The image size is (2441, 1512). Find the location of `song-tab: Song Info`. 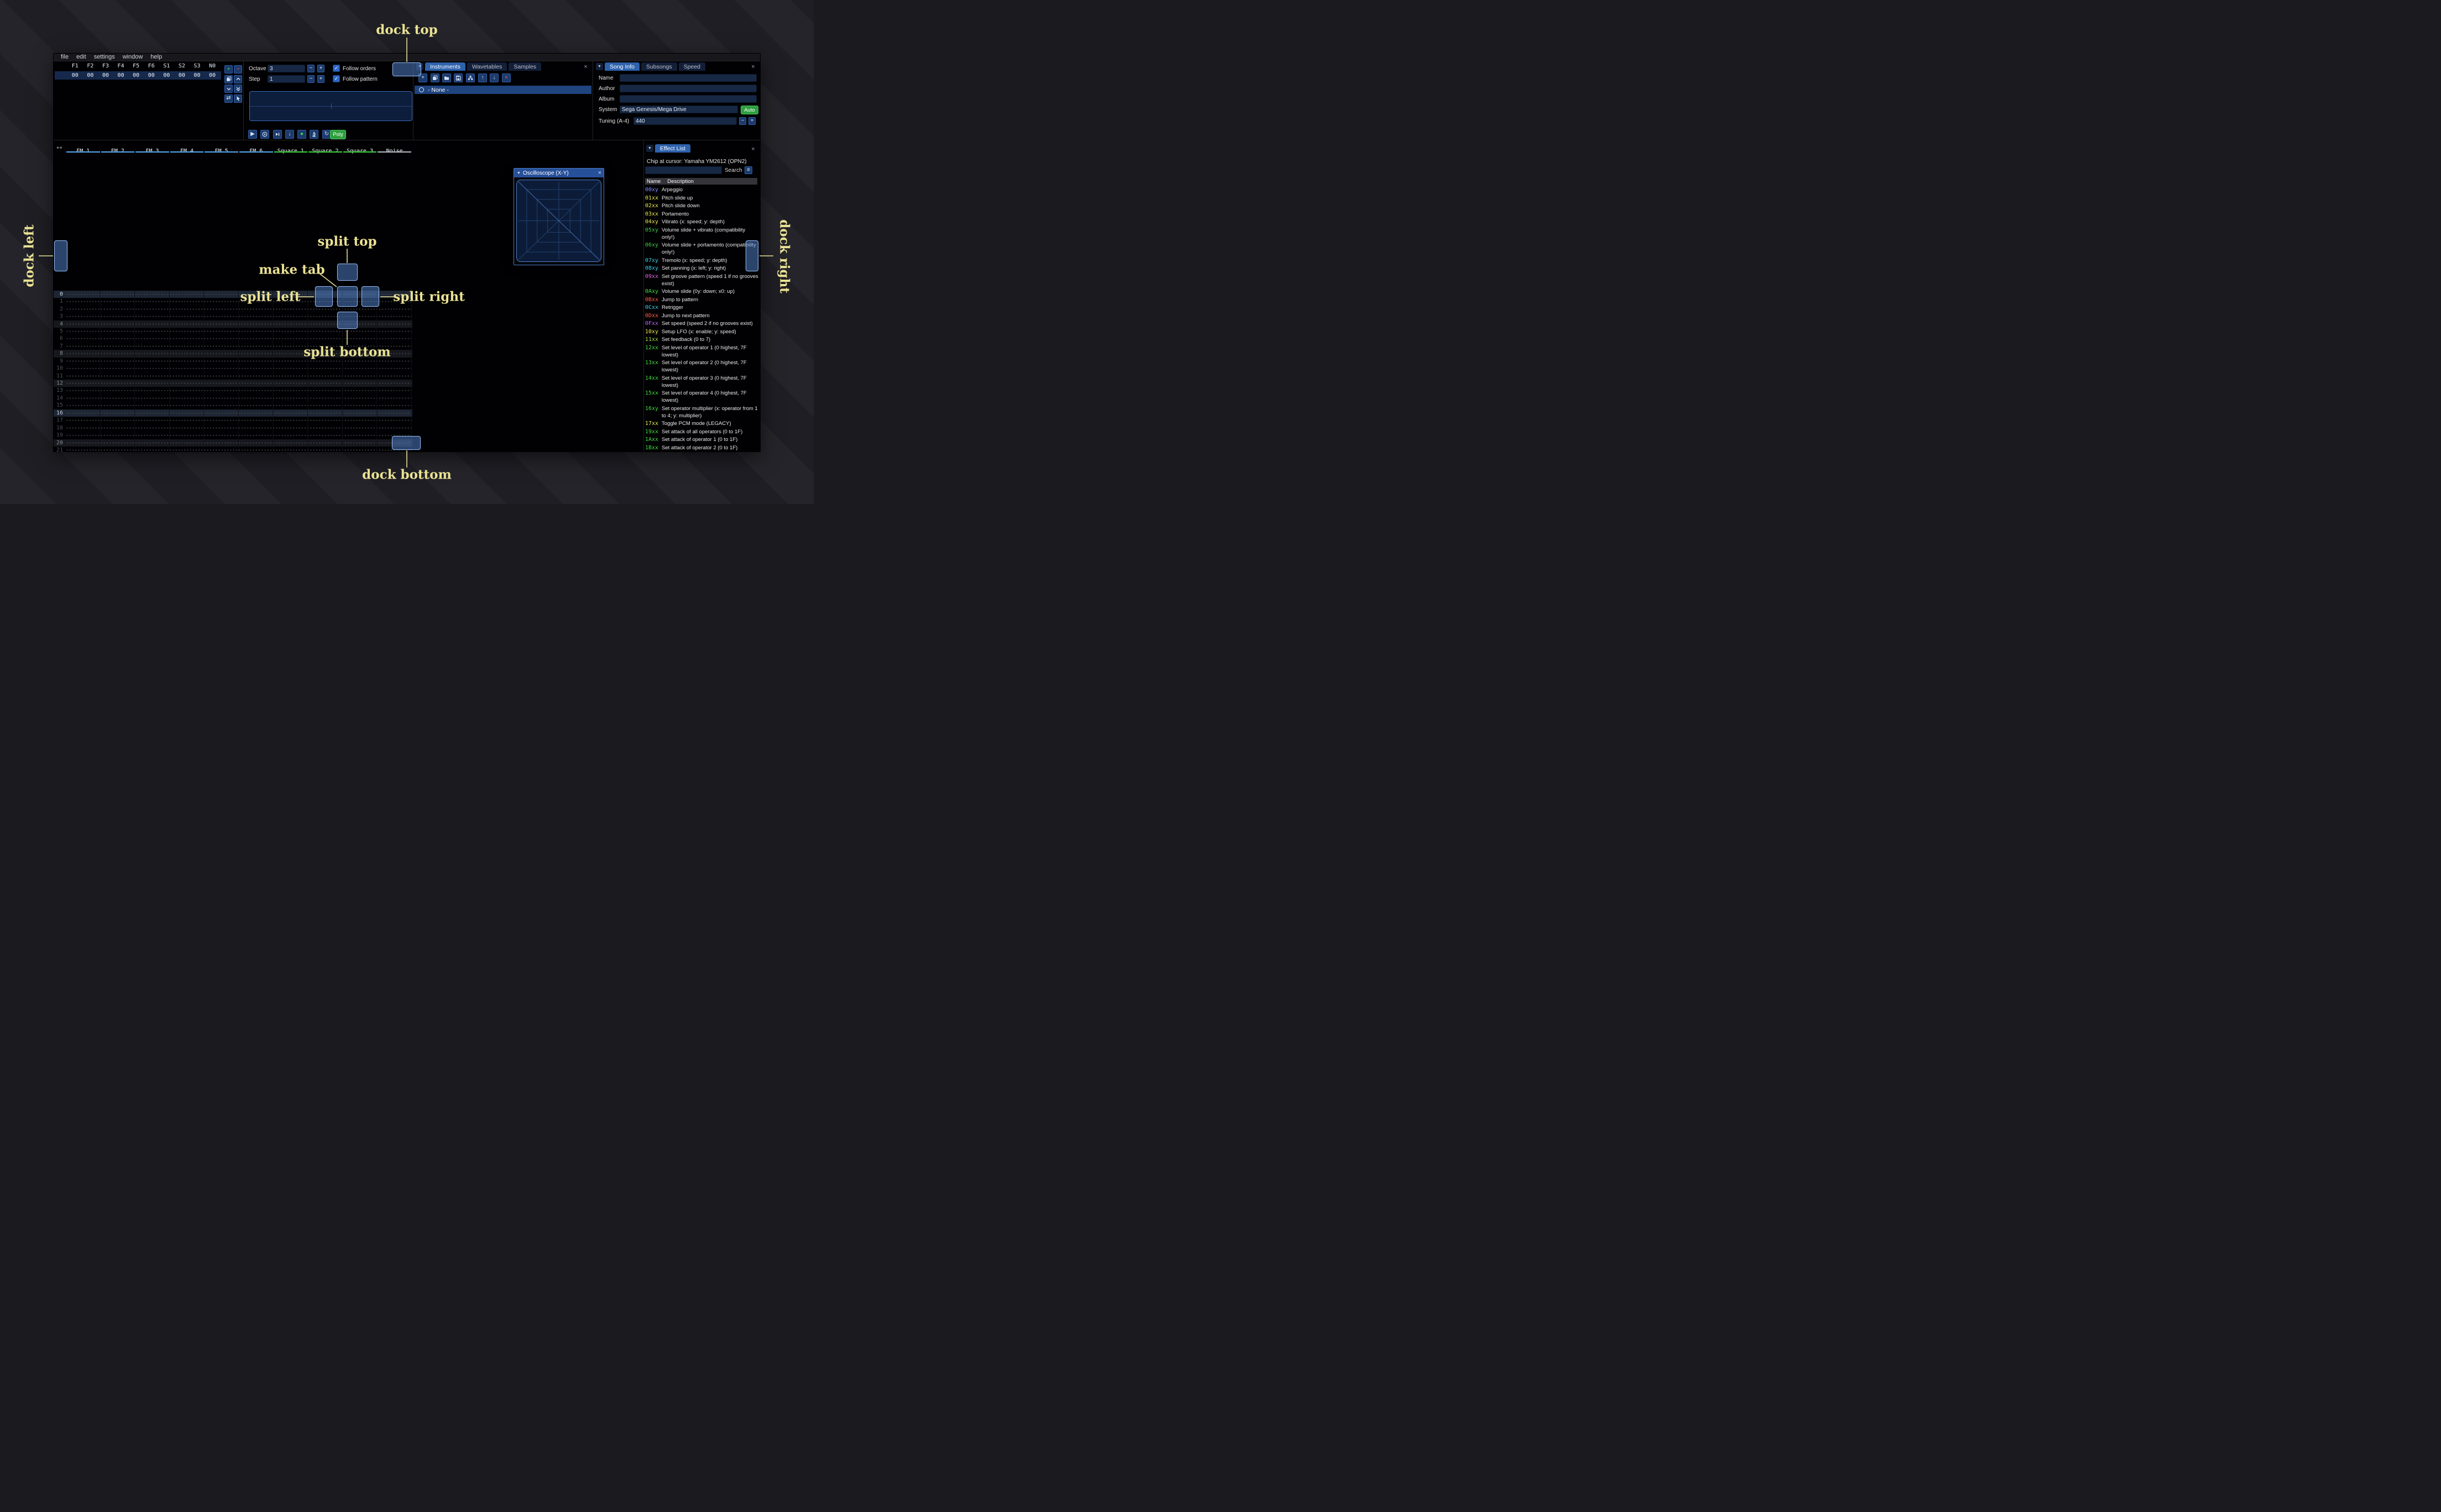

song-tab: Song Info is located at coordinates (622, 66).